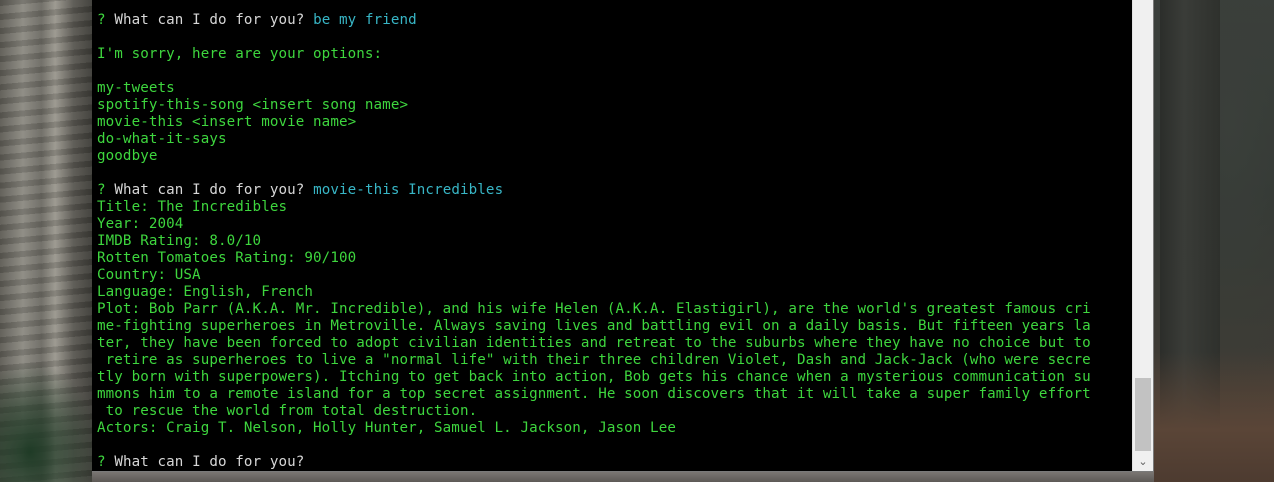 This screenshot has width=1274, height=482. What do you see at coordinates (408, 190) in the screenshot?
I see `user-input: movie-this Incredibles` at bounding box center [408, 190].